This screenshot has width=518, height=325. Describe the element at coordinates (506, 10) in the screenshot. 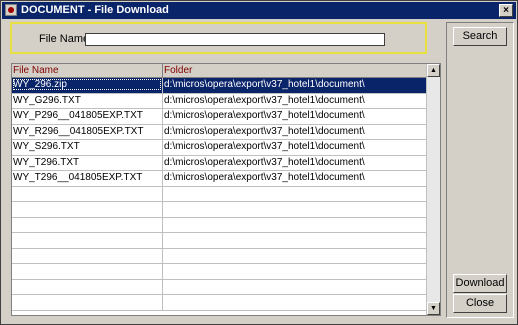

I see `close-window-icon: ×` at that location.